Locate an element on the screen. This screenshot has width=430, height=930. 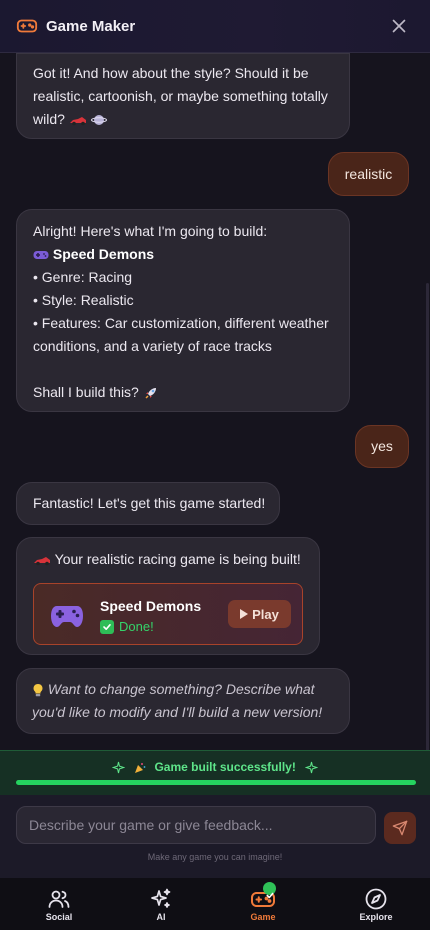
app-header: Game Maker is located at coordinates (215, 26).